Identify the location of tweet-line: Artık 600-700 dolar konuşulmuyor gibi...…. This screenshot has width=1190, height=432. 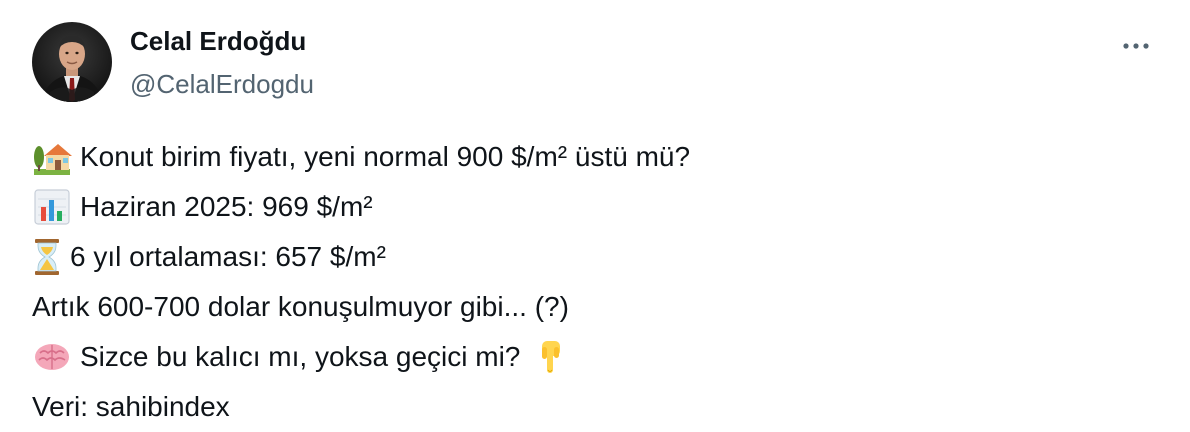
(592, 307).